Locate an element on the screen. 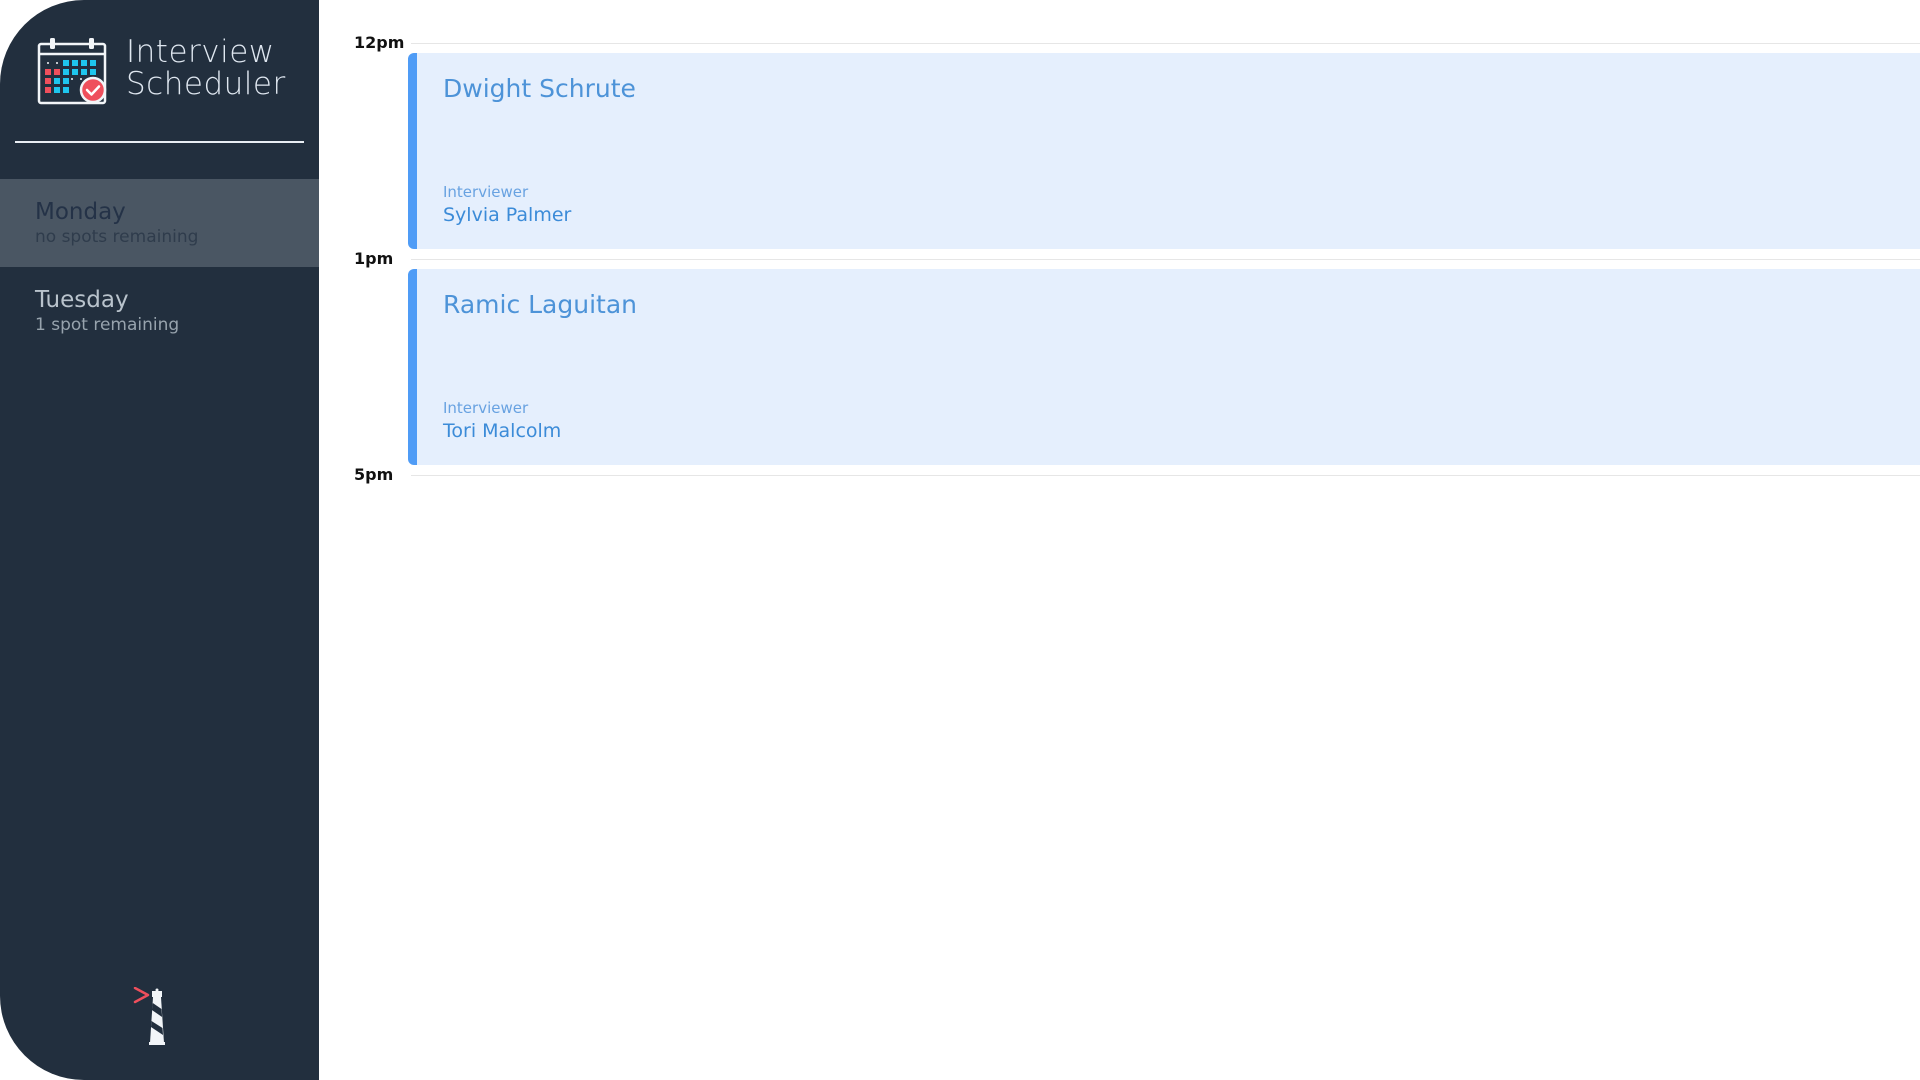 The image size is (1920, 1080). appointment-card: Dwight Schrute Interviewer Sylvia Palmer is located at coordinates (1164, 151).